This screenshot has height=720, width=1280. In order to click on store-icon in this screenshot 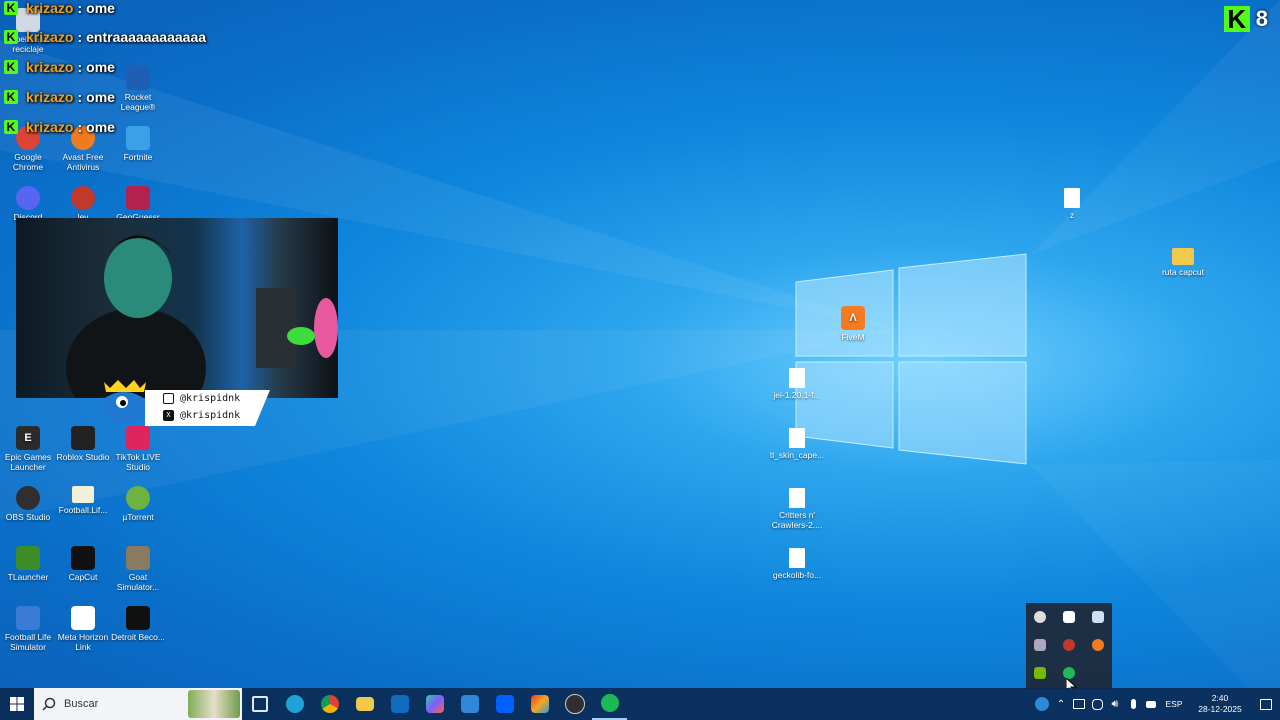, I will do `click(469, 704)`.